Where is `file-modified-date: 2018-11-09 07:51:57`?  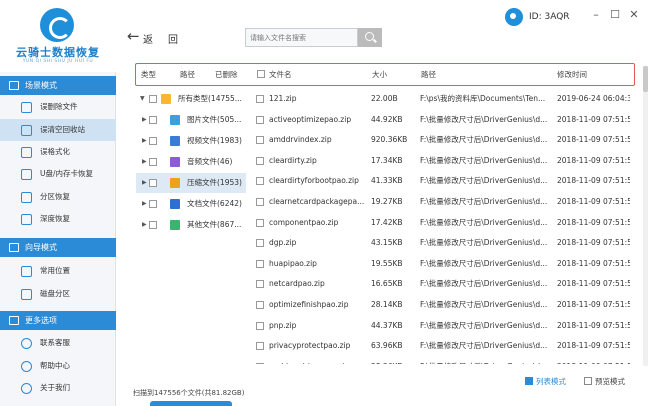 file-modified-date: 2018-11-09 07:51:57 is located at coordinates (593, 304).